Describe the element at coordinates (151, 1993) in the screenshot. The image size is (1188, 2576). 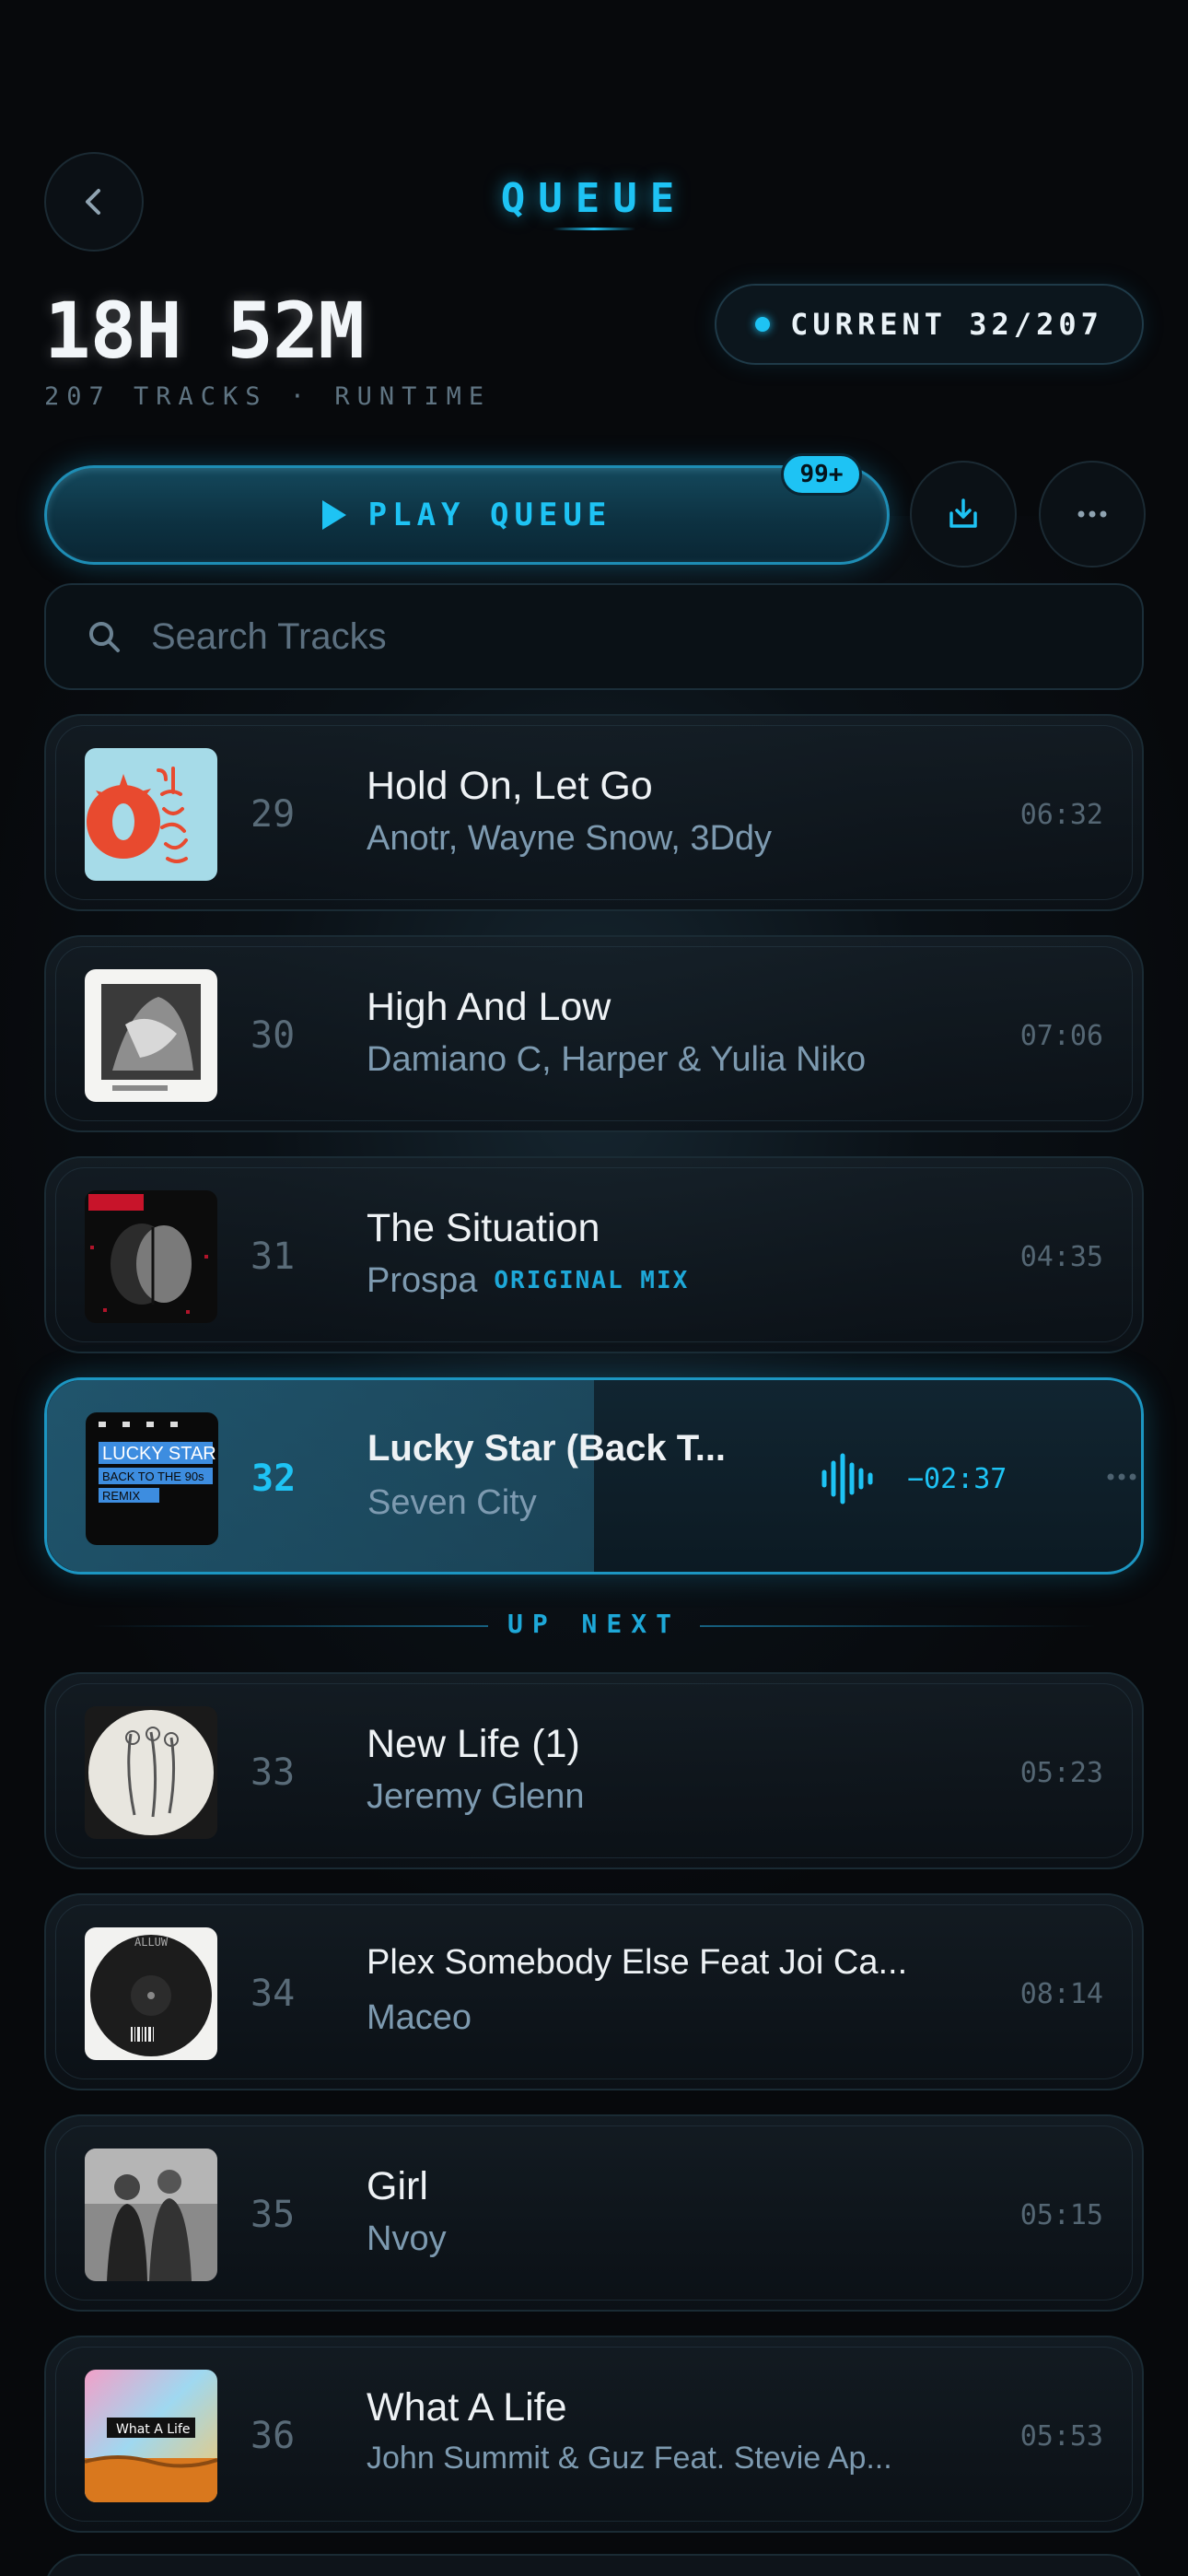
I see `album-cover: ALLUW` at that location.